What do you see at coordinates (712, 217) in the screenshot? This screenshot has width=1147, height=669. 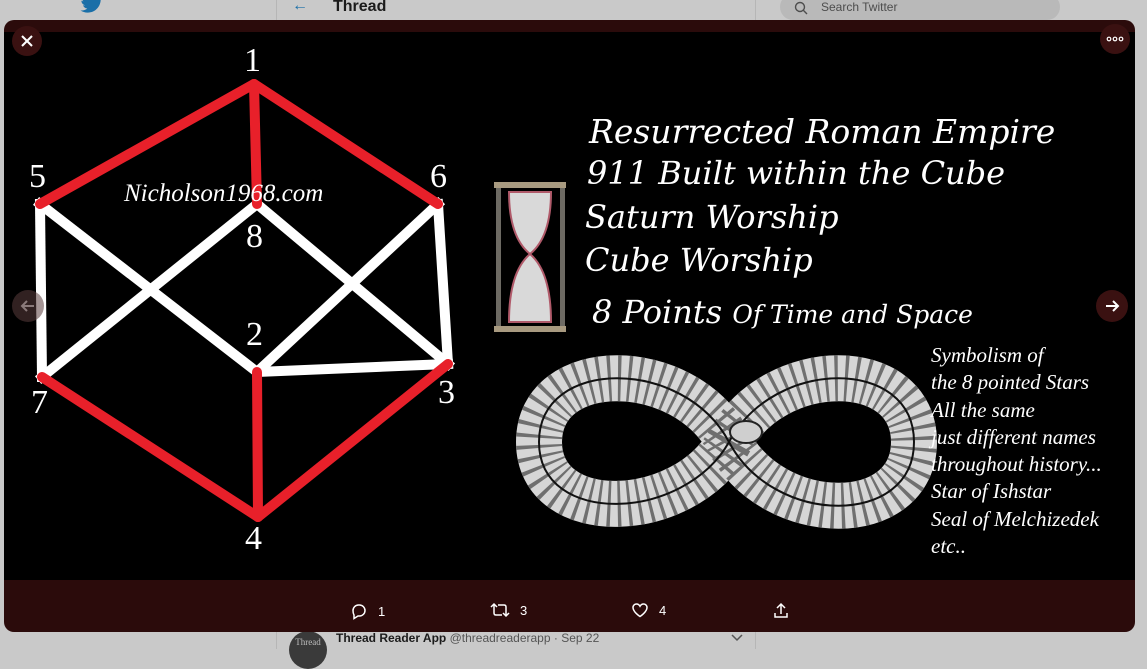 I see `headline: Saturn Worship` at bounding box center [712, 217].